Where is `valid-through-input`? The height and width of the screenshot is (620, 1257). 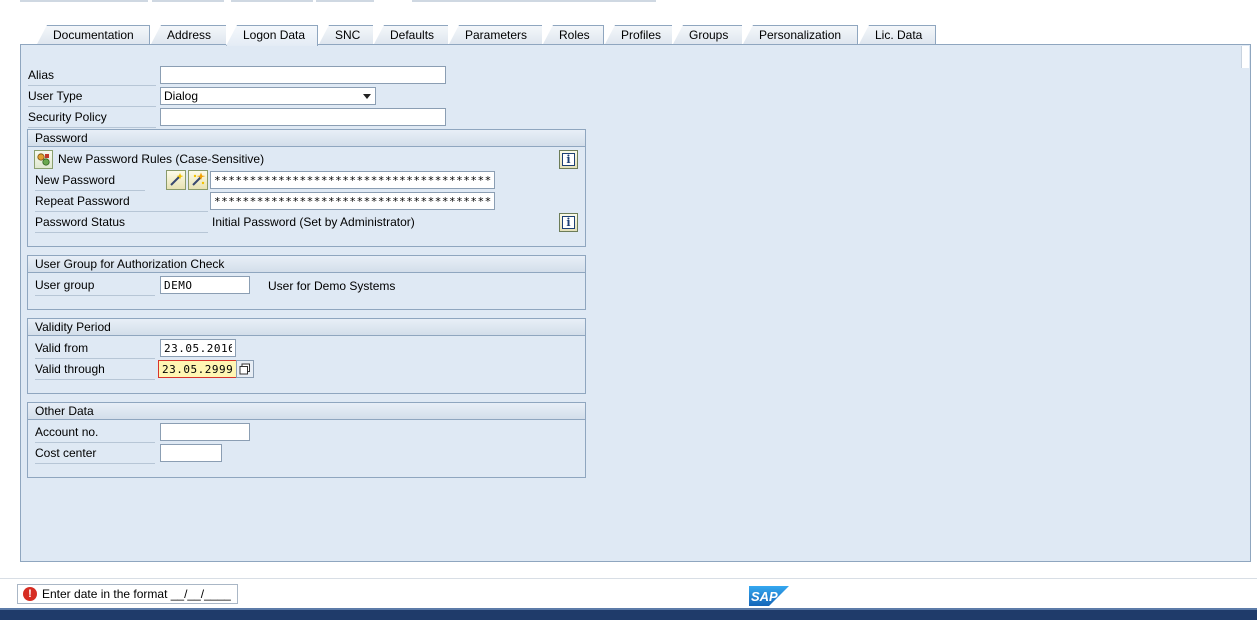
valid-through-input is located at coordinates (198, 369).